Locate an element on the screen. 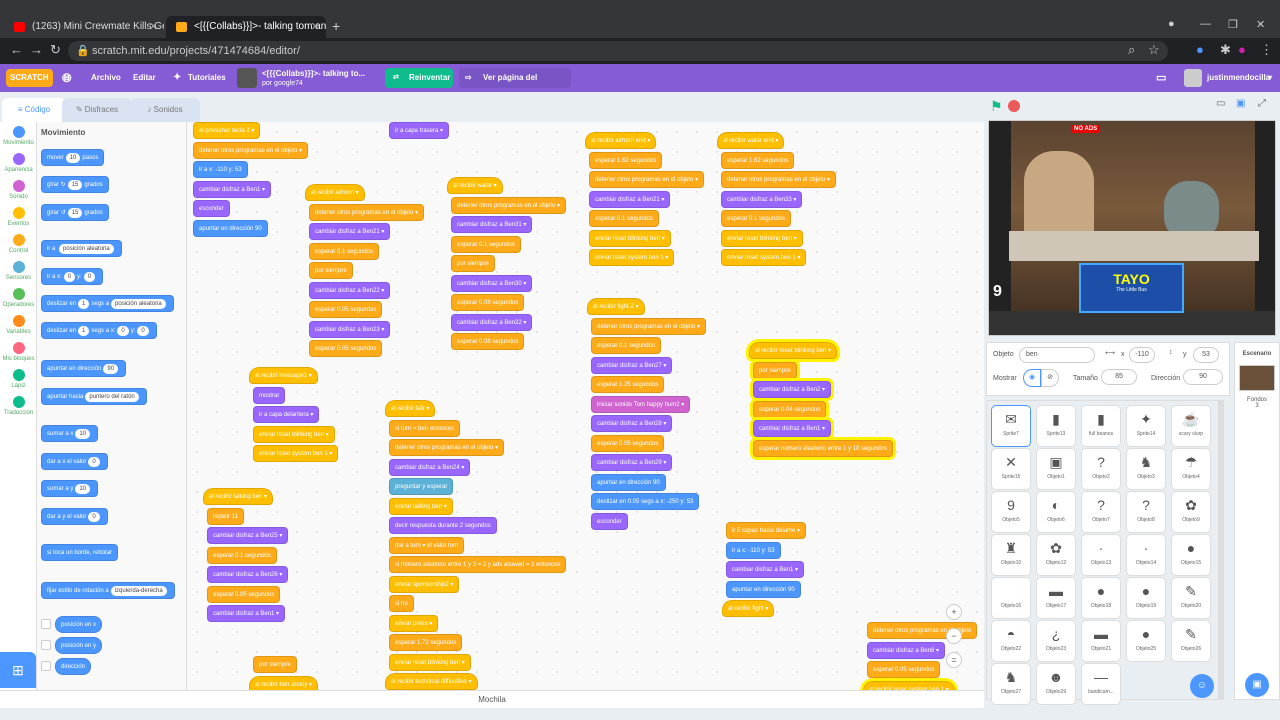 The image size is (1280, 720). block-girar-left: girar ↺ 15 grados is located at coordinates (75, 212).